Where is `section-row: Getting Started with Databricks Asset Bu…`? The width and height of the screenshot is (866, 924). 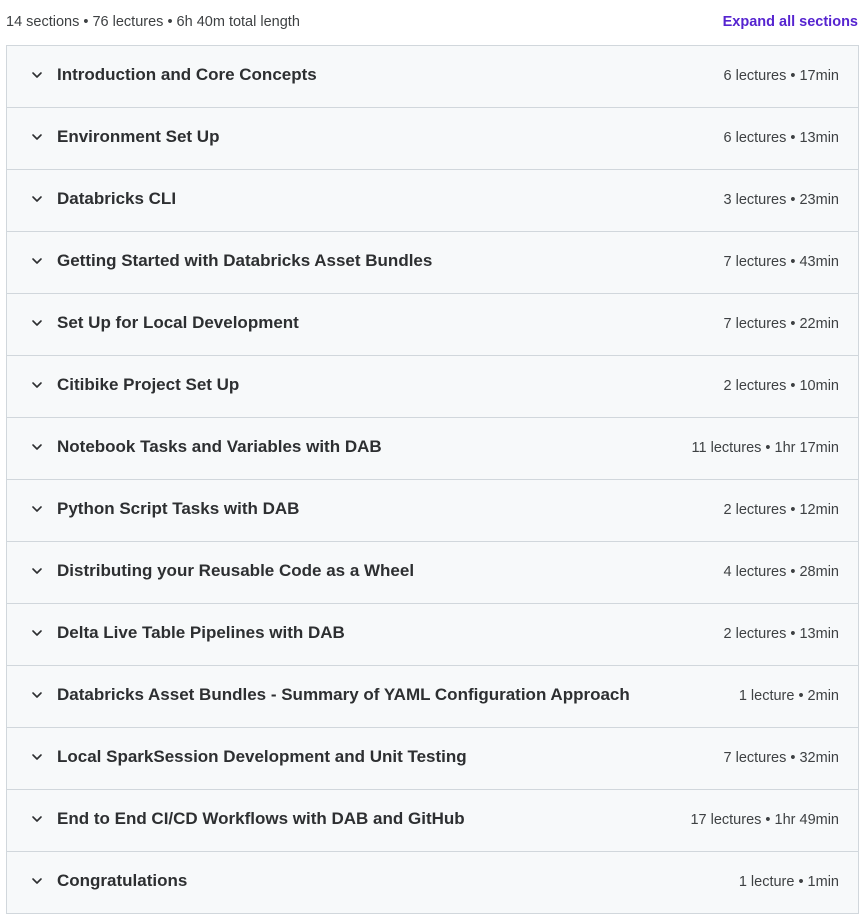
section-row: Getting Started with Databricks Asset Bu… is located at coordinates (432, 263).